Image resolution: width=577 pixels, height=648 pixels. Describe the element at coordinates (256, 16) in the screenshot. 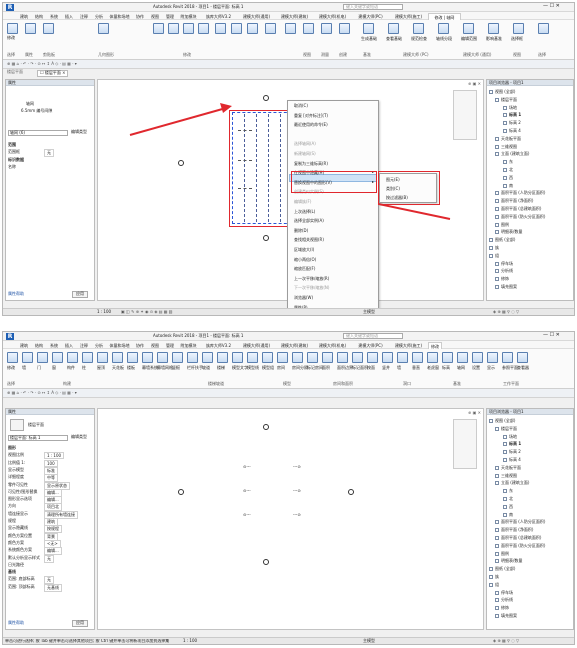

I see `ribbon-tab: 建模大师(通用)` at that location.